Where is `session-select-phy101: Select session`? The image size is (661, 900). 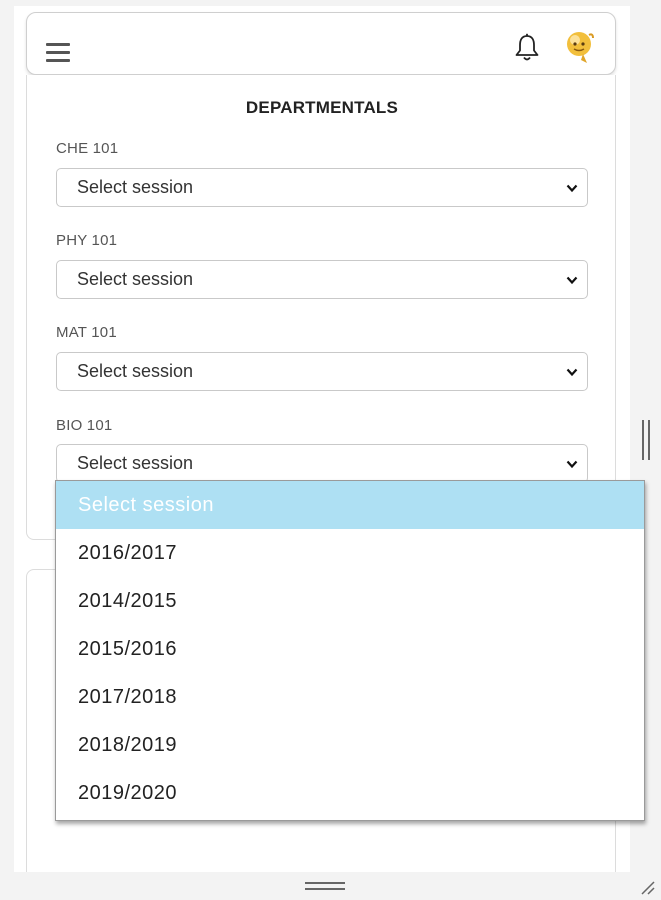 session-select-phy101: Select session is located at coordinates (322, 279).